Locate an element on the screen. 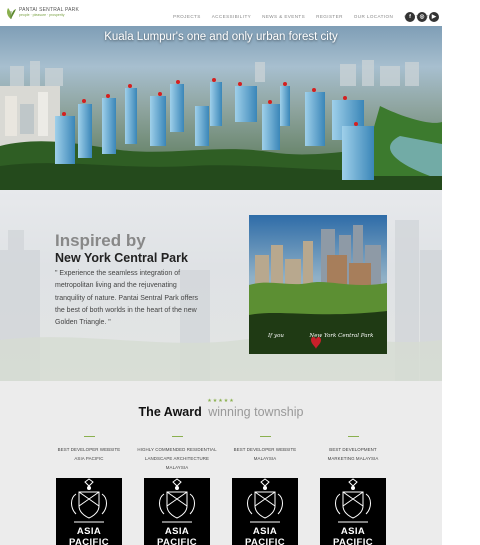  award-title-line2: MARKETING MALAYSIA is located at coordinates (353, 458).